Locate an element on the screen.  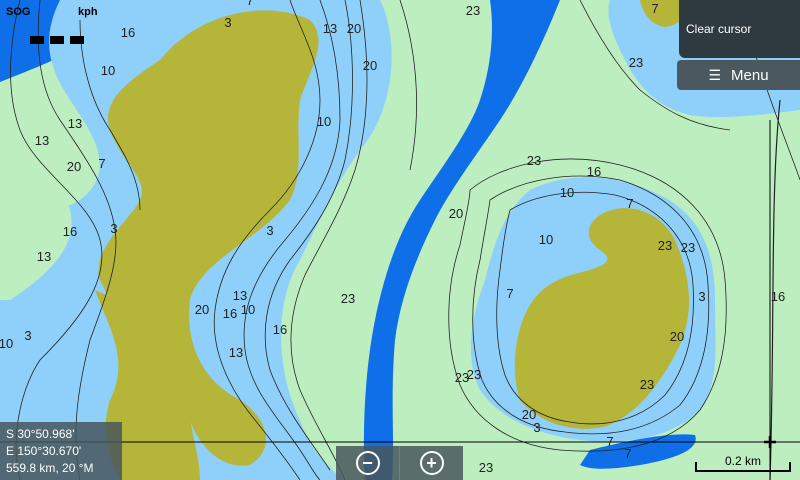
clear-cursor-button: Clear cursor is located at coordinates (739, 29).